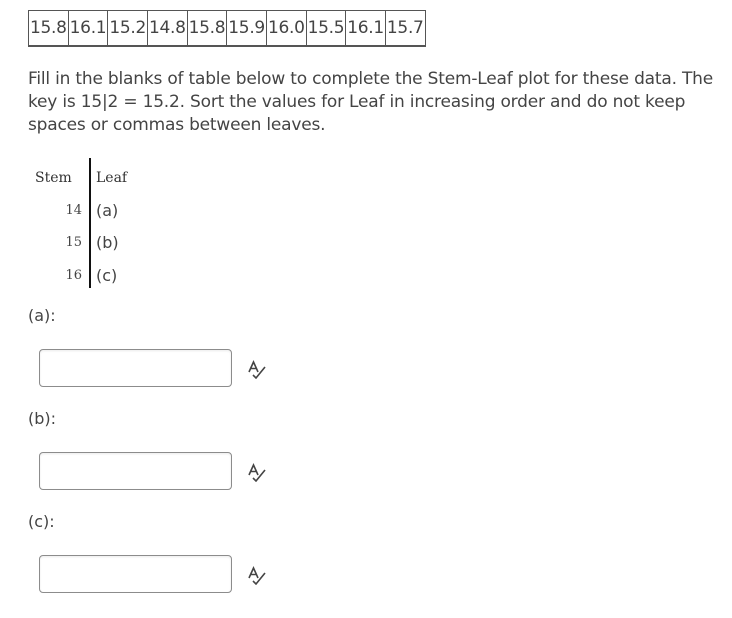 The height and width of the screenshot is (618, 732). Describe the element at coordinates (135, 574) in the screenshot. I see `answer-input-c` at that location.